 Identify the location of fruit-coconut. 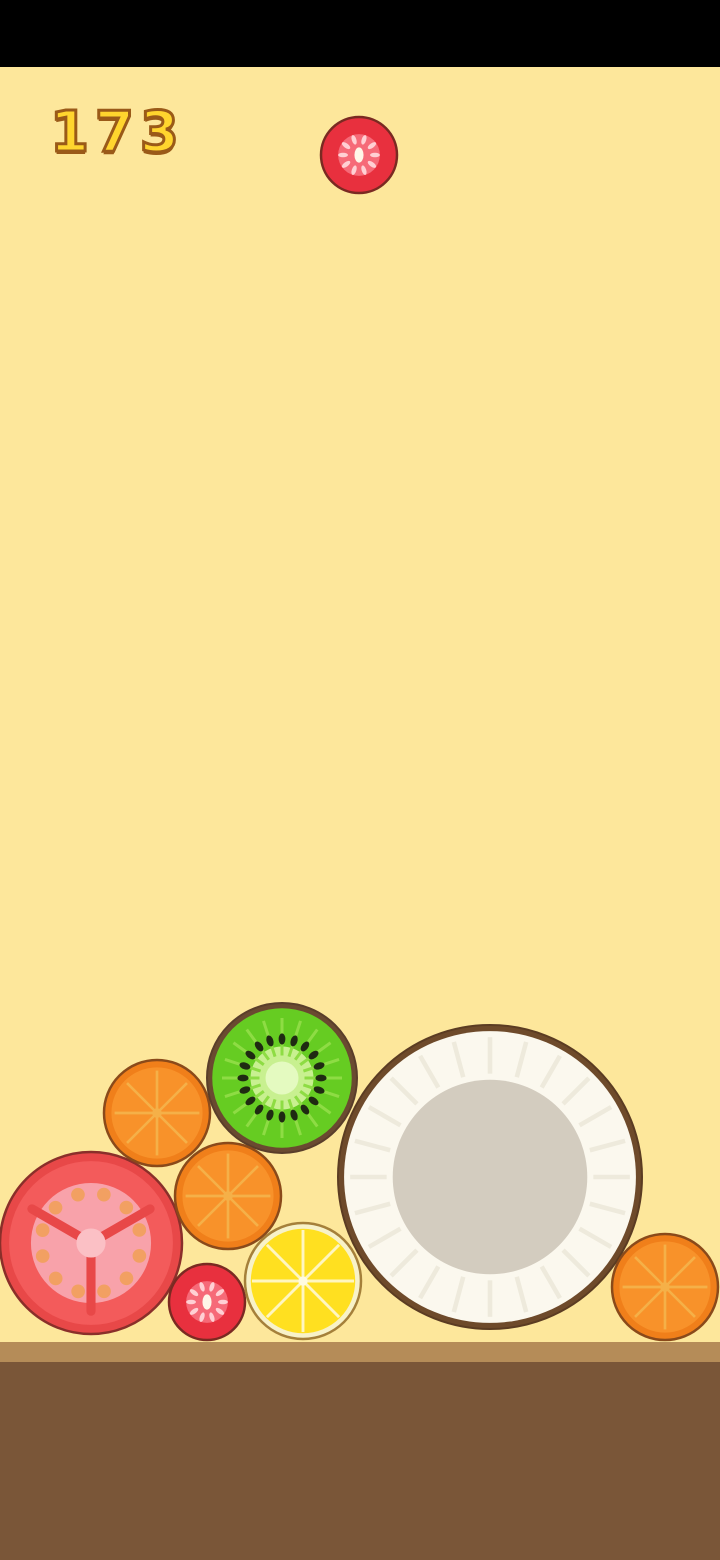
(490, 1177).